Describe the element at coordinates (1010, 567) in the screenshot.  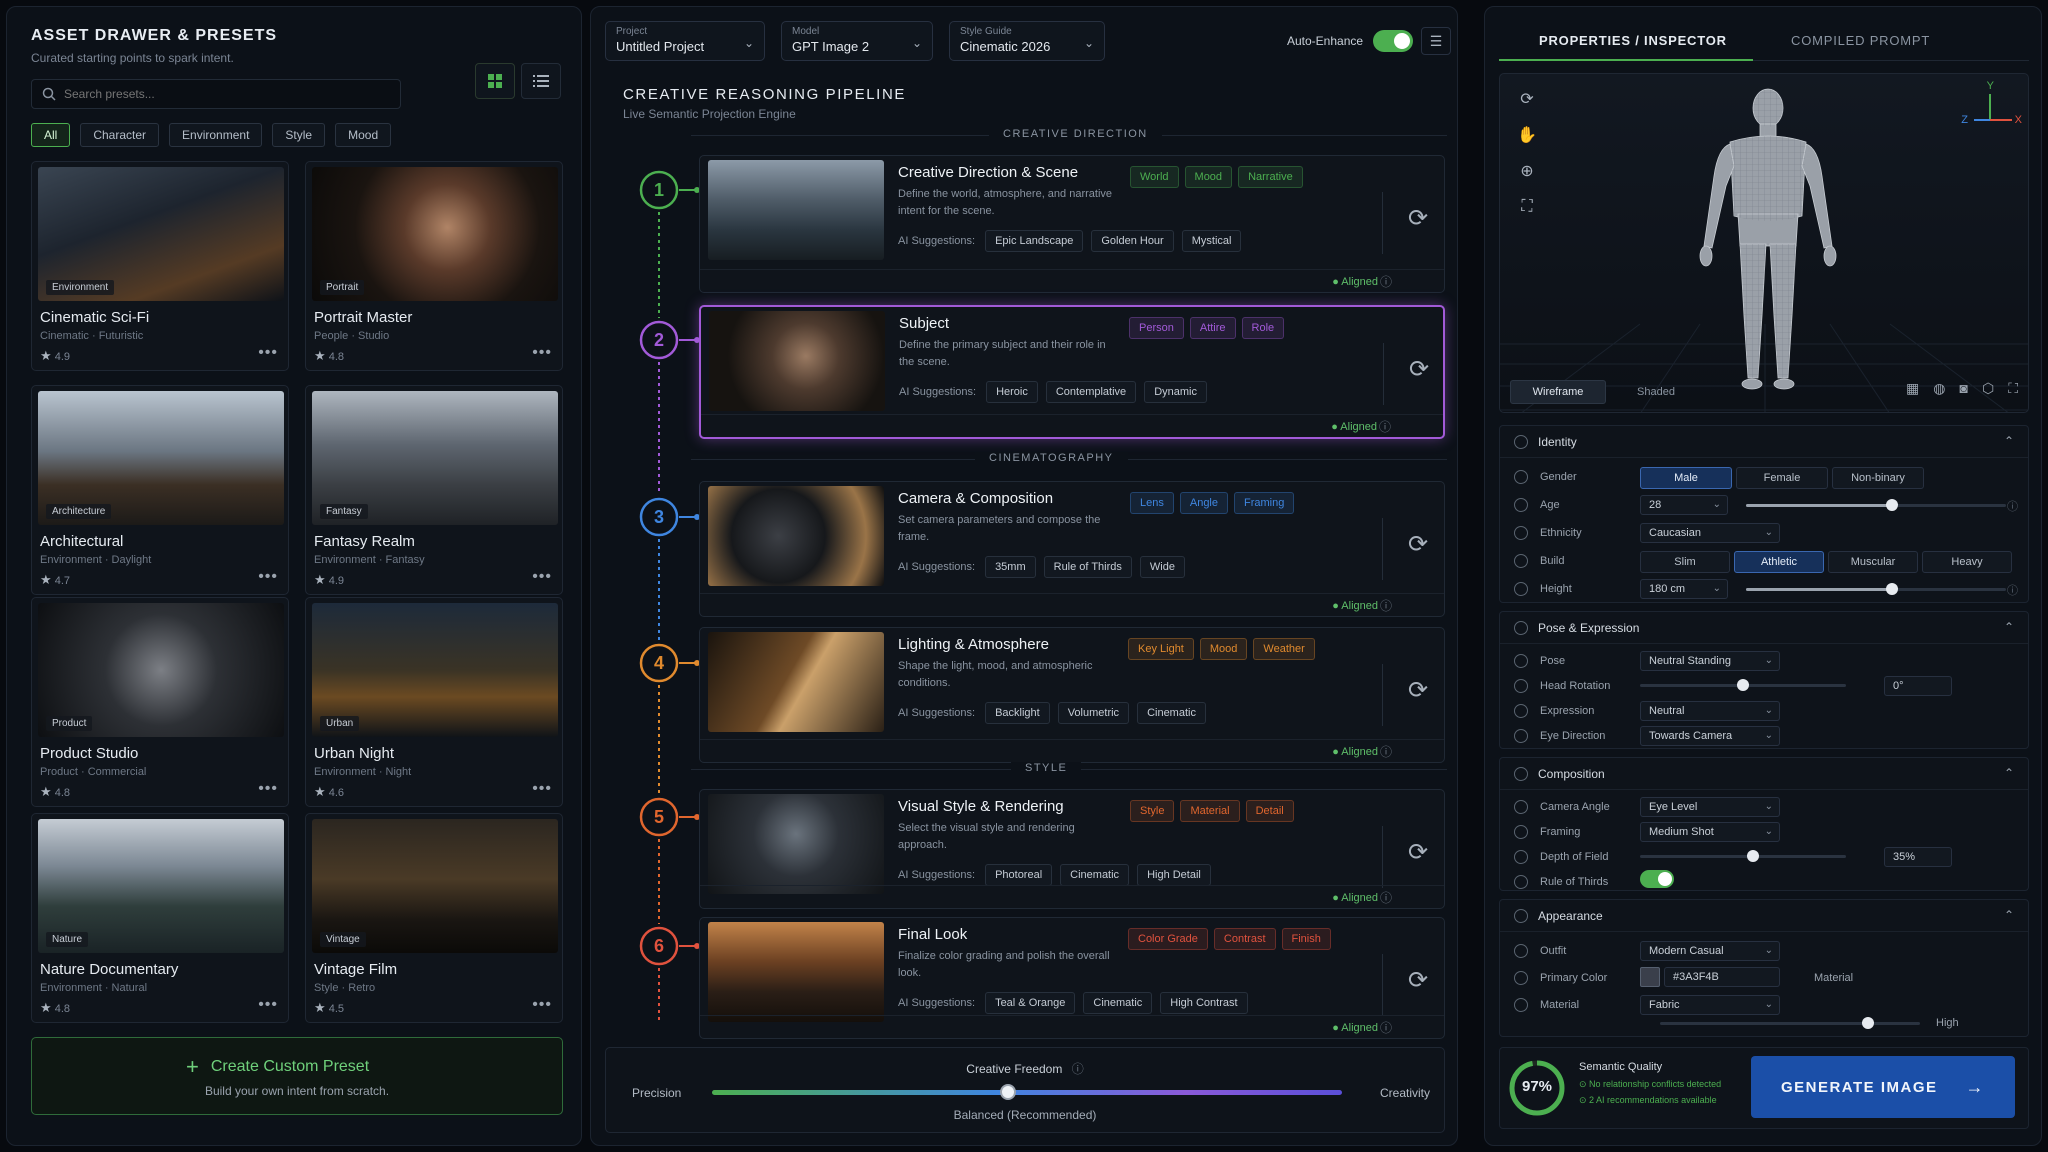
I see `suggestion-chip: 35mm` at that location.